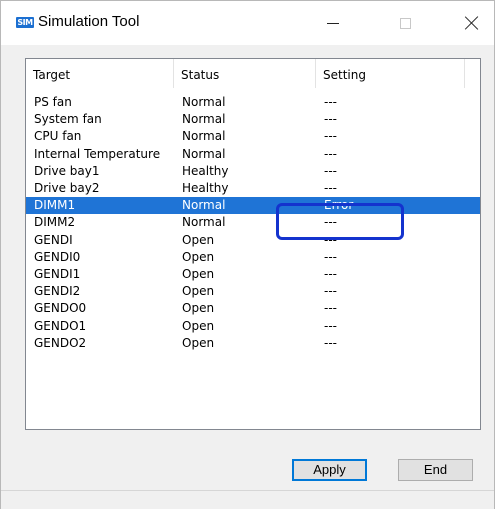  What do you see at coordinates (435, 470) in the screenshot?
I see `end-button: End` at bounding box center [435, 470].